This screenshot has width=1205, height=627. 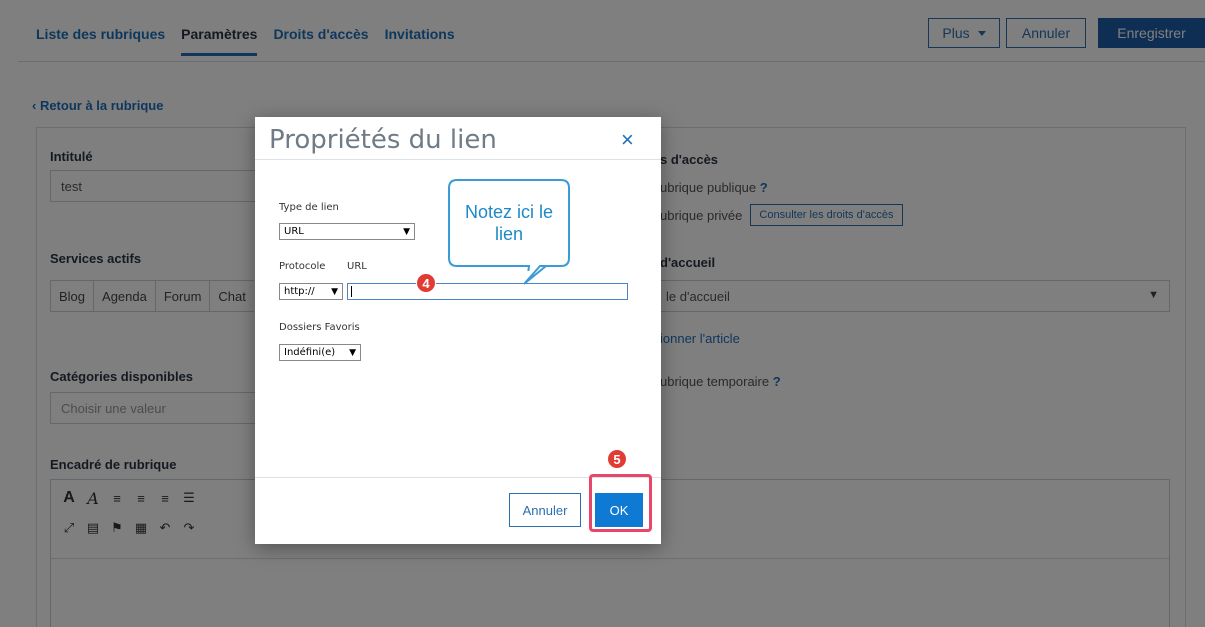 What do you see at coordinates (299, 291) in the screenshot?
I see `protocol-value: http://` at bounding box center [299, 291].